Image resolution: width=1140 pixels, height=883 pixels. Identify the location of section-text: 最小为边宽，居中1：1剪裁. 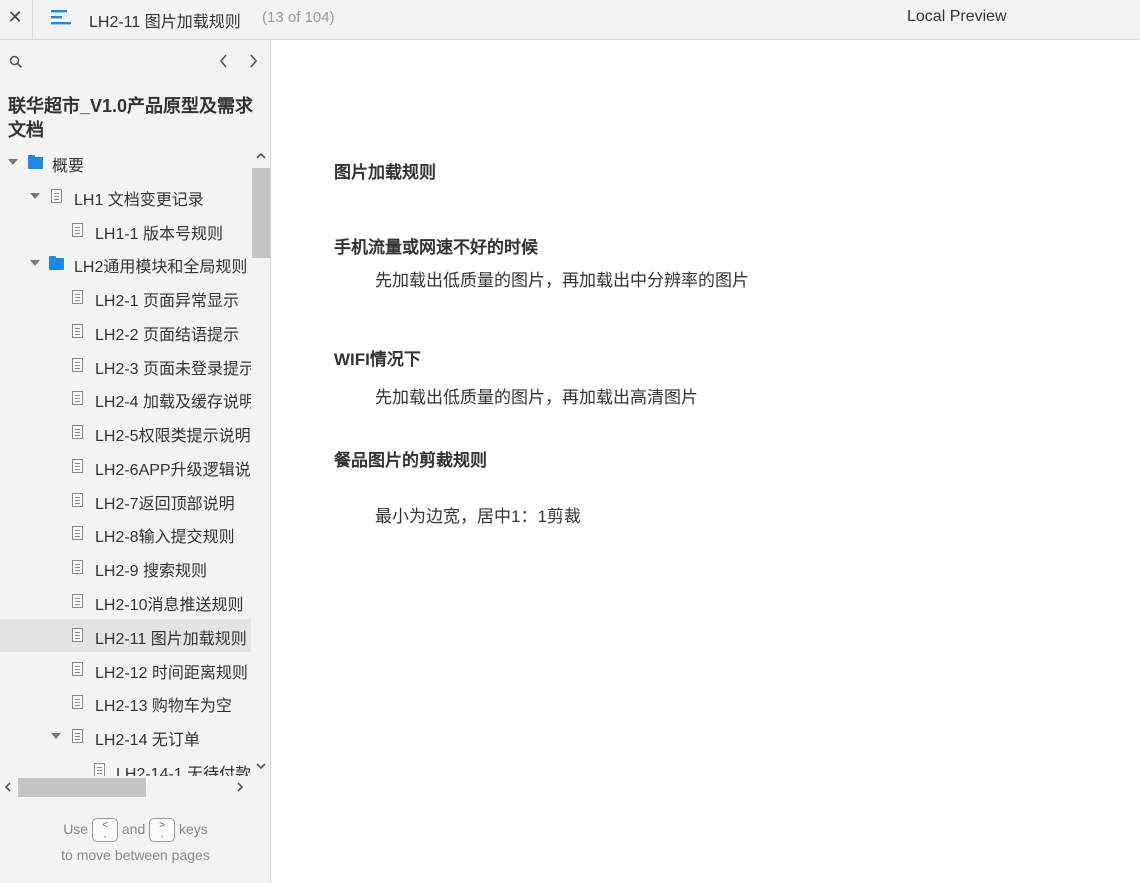
(478, 516).